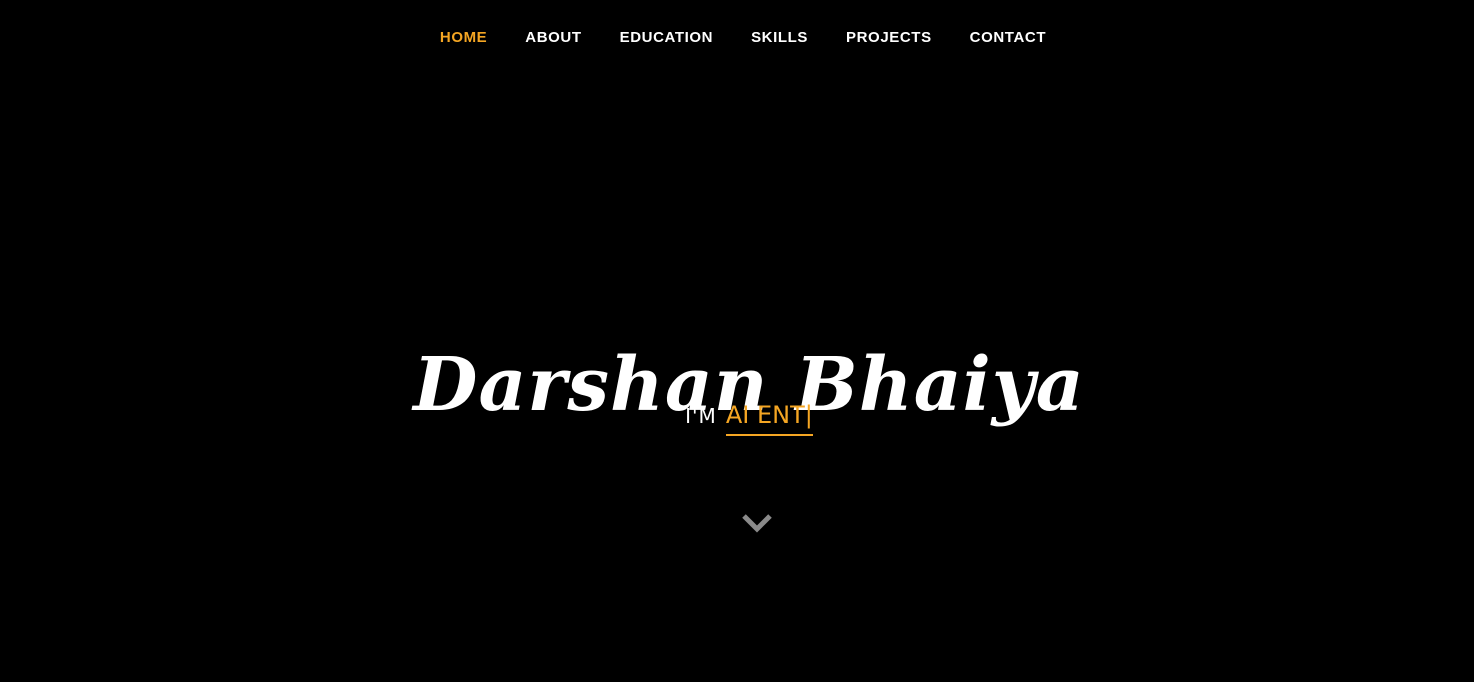  What do you see at coordinates (701, 416) in the screenshot?
I see `tagline-prefix: I'M` at bounding box center [701, 416].